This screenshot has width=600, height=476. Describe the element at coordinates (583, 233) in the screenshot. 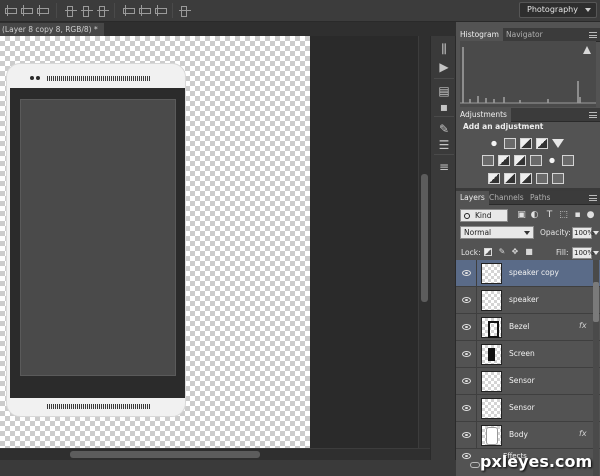

I see `opacity-field: 100%` at that location.